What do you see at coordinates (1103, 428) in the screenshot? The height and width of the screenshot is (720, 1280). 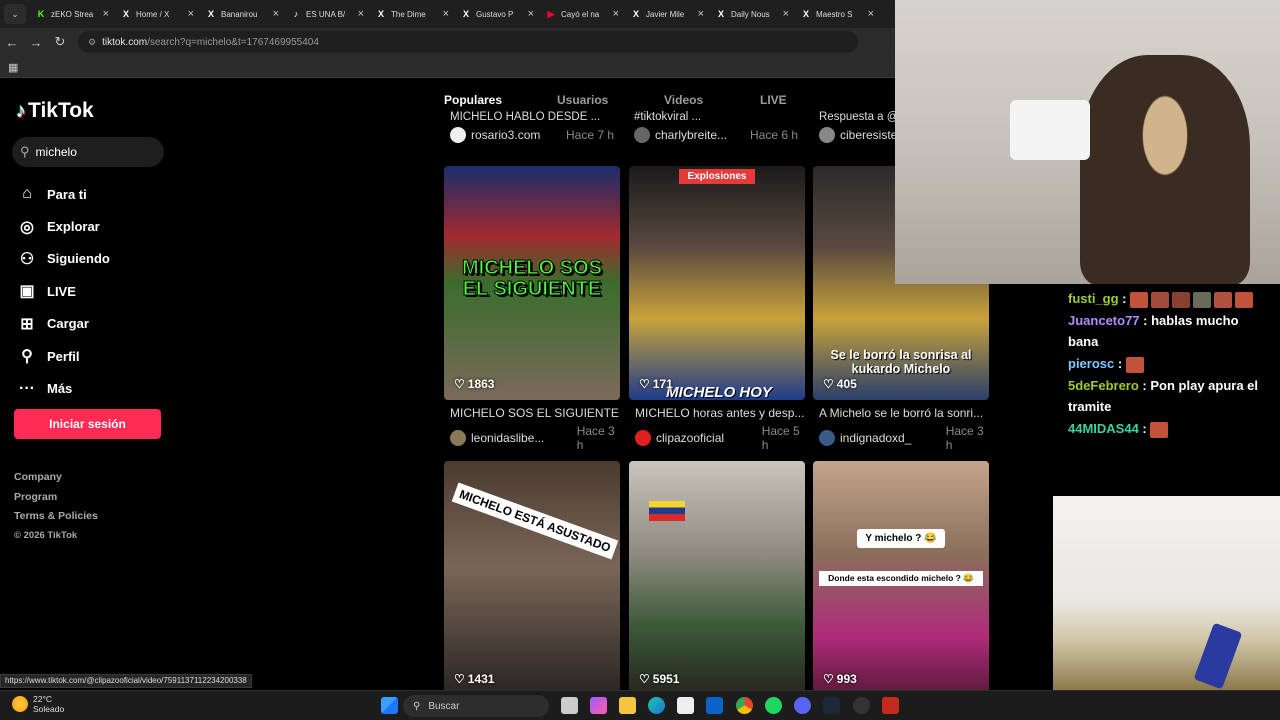 I see `chat-username: 44MIDAS44` at bounding box center [1103, 428].